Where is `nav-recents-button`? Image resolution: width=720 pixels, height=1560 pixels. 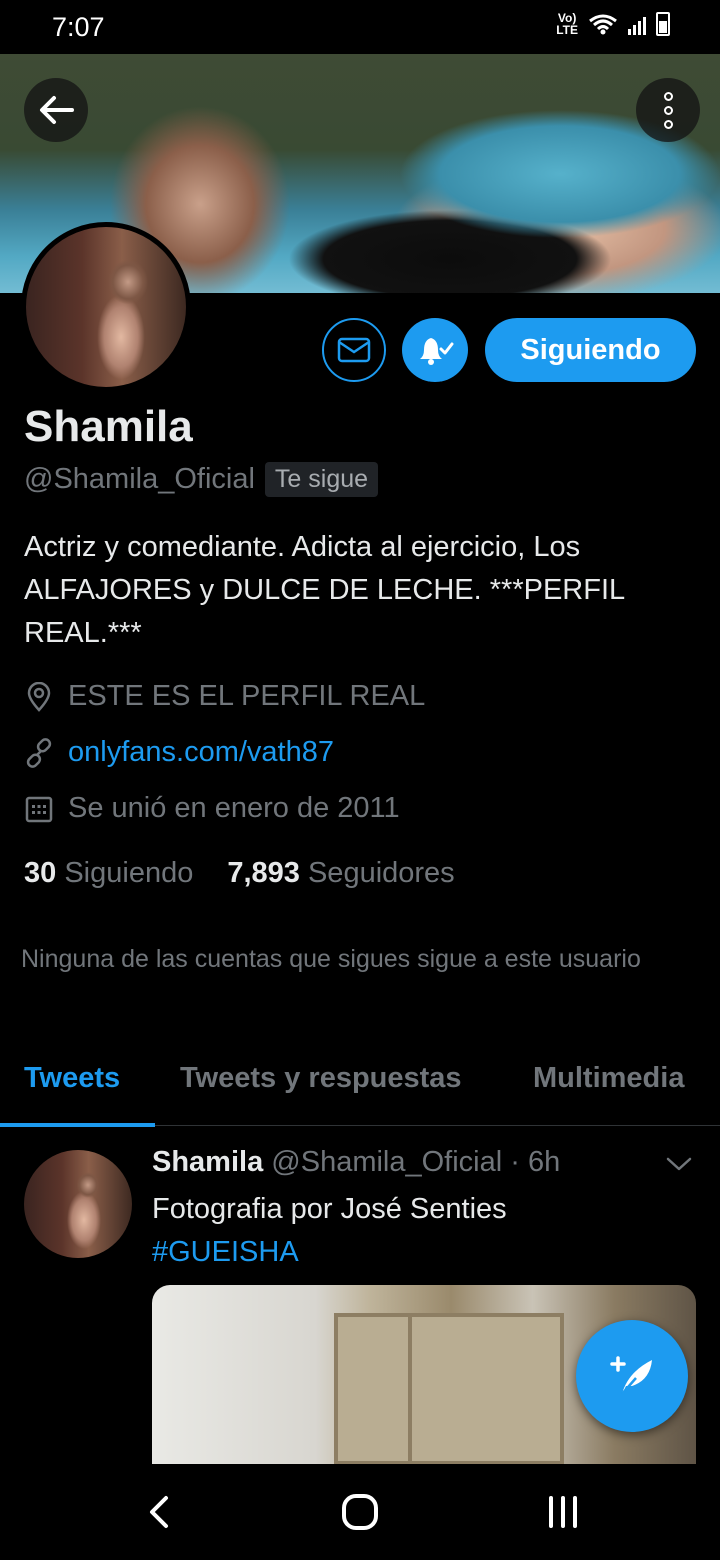
nav-recents-button is located at coordinates (563, 1514).